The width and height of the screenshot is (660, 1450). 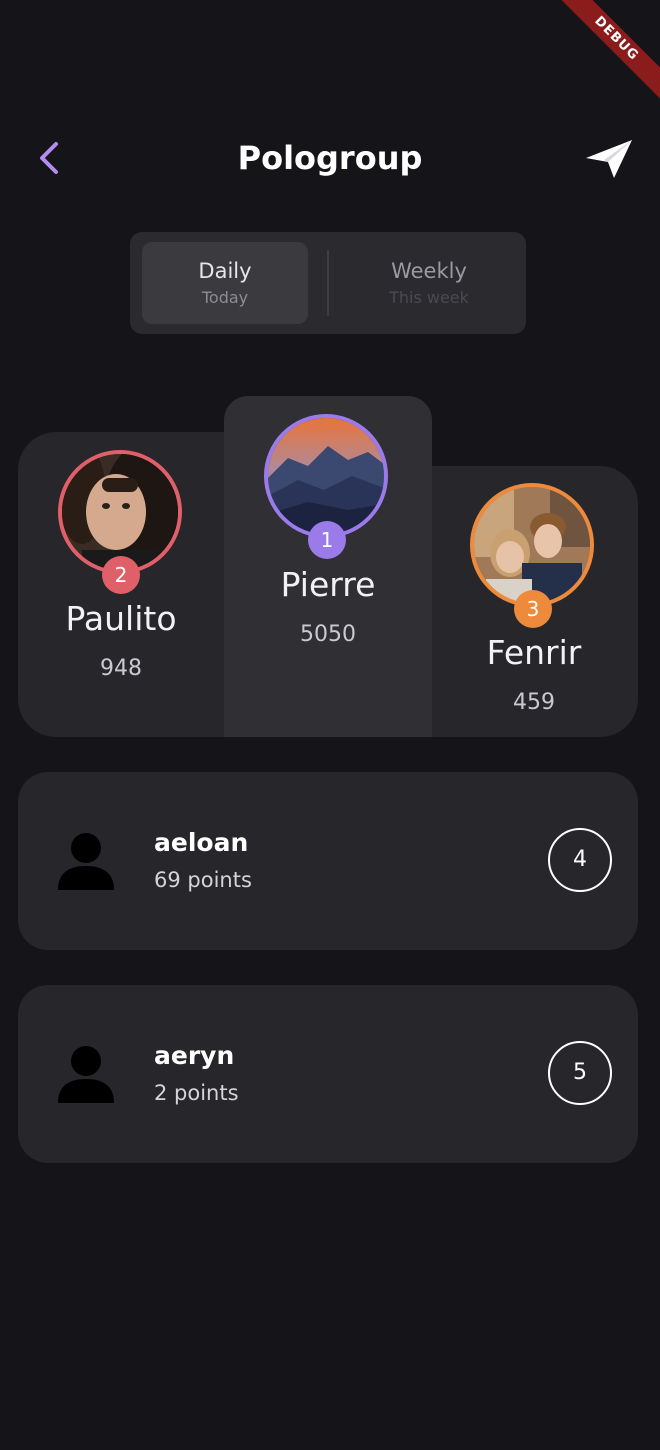 What do you see at coordinates (580, 1073) in the screenshot?
I see `list-item-rank: 5` at bounding box center [580, 1073].